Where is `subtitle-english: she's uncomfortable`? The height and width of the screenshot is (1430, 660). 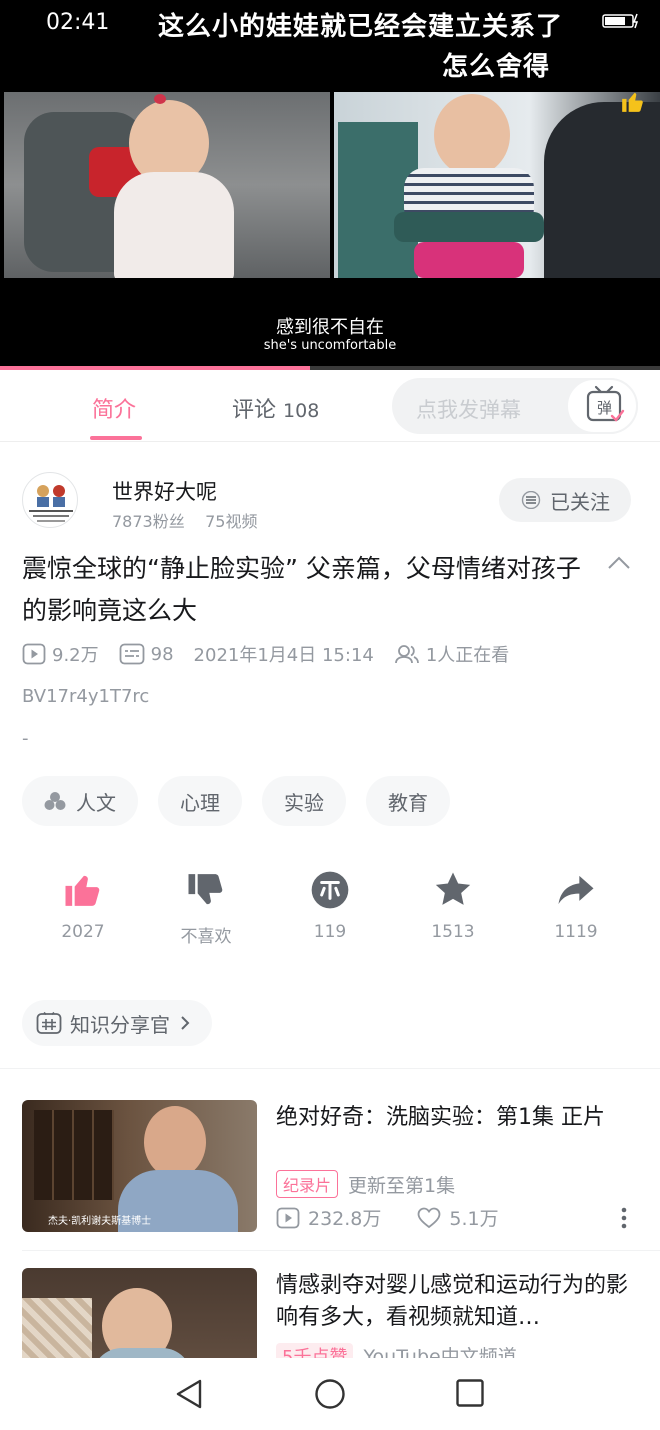 subtitle-english: she's uncomfortable is located at coordinates (330, 345).